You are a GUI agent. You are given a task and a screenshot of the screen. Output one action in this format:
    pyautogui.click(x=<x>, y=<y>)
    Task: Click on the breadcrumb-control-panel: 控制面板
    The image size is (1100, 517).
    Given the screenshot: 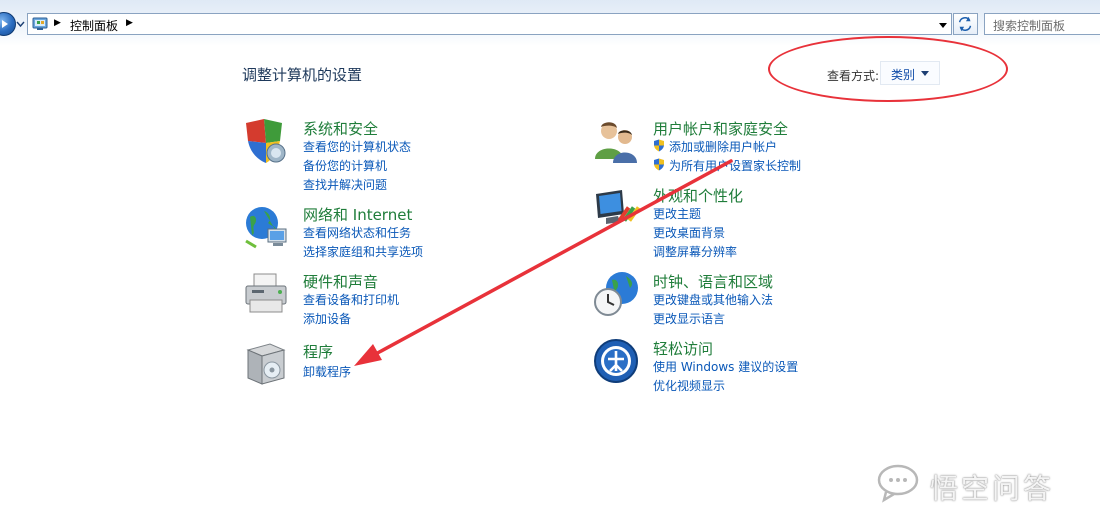 What is the action you would take?
    pyautogui.click(x=94, y=25)
    